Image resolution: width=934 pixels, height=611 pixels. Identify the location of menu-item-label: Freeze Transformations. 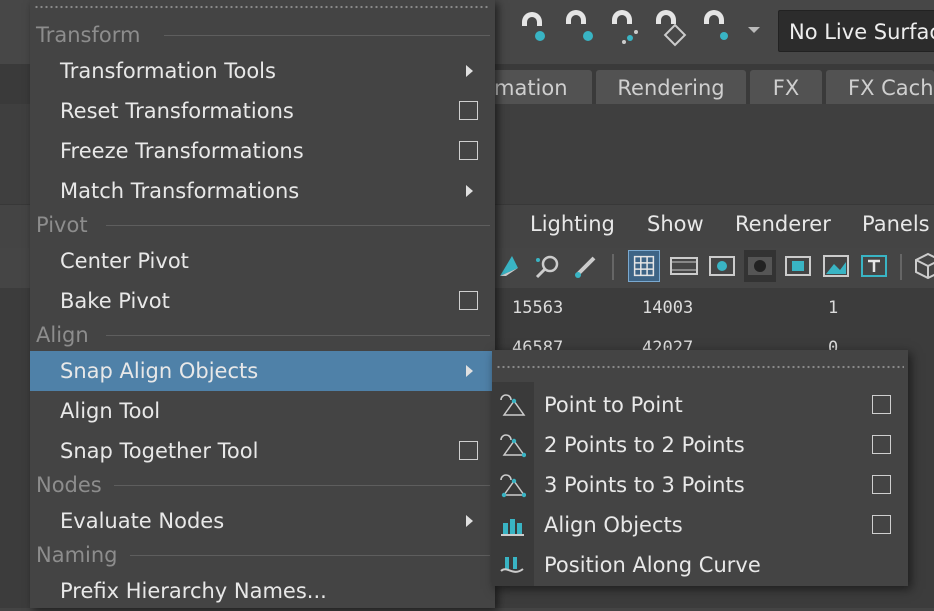
(182, 151).